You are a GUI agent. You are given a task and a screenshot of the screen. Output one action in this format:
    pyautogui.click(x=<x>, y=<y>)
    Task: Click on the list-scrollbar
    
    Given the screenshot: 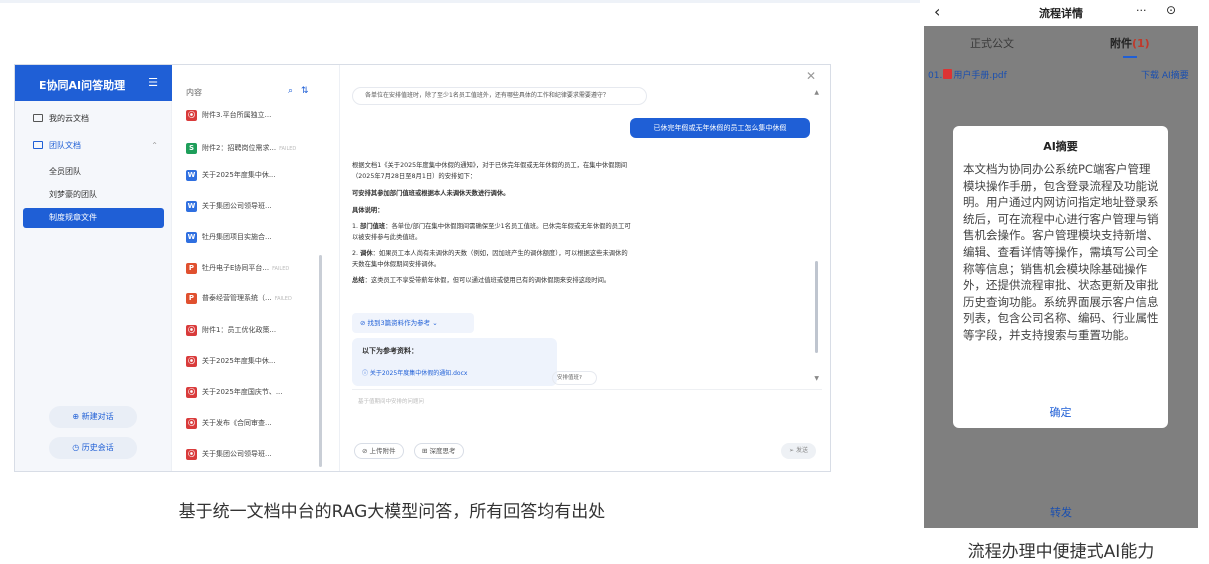 What is the action you would take?
    pyautogui.click(x=320, y=361)
    